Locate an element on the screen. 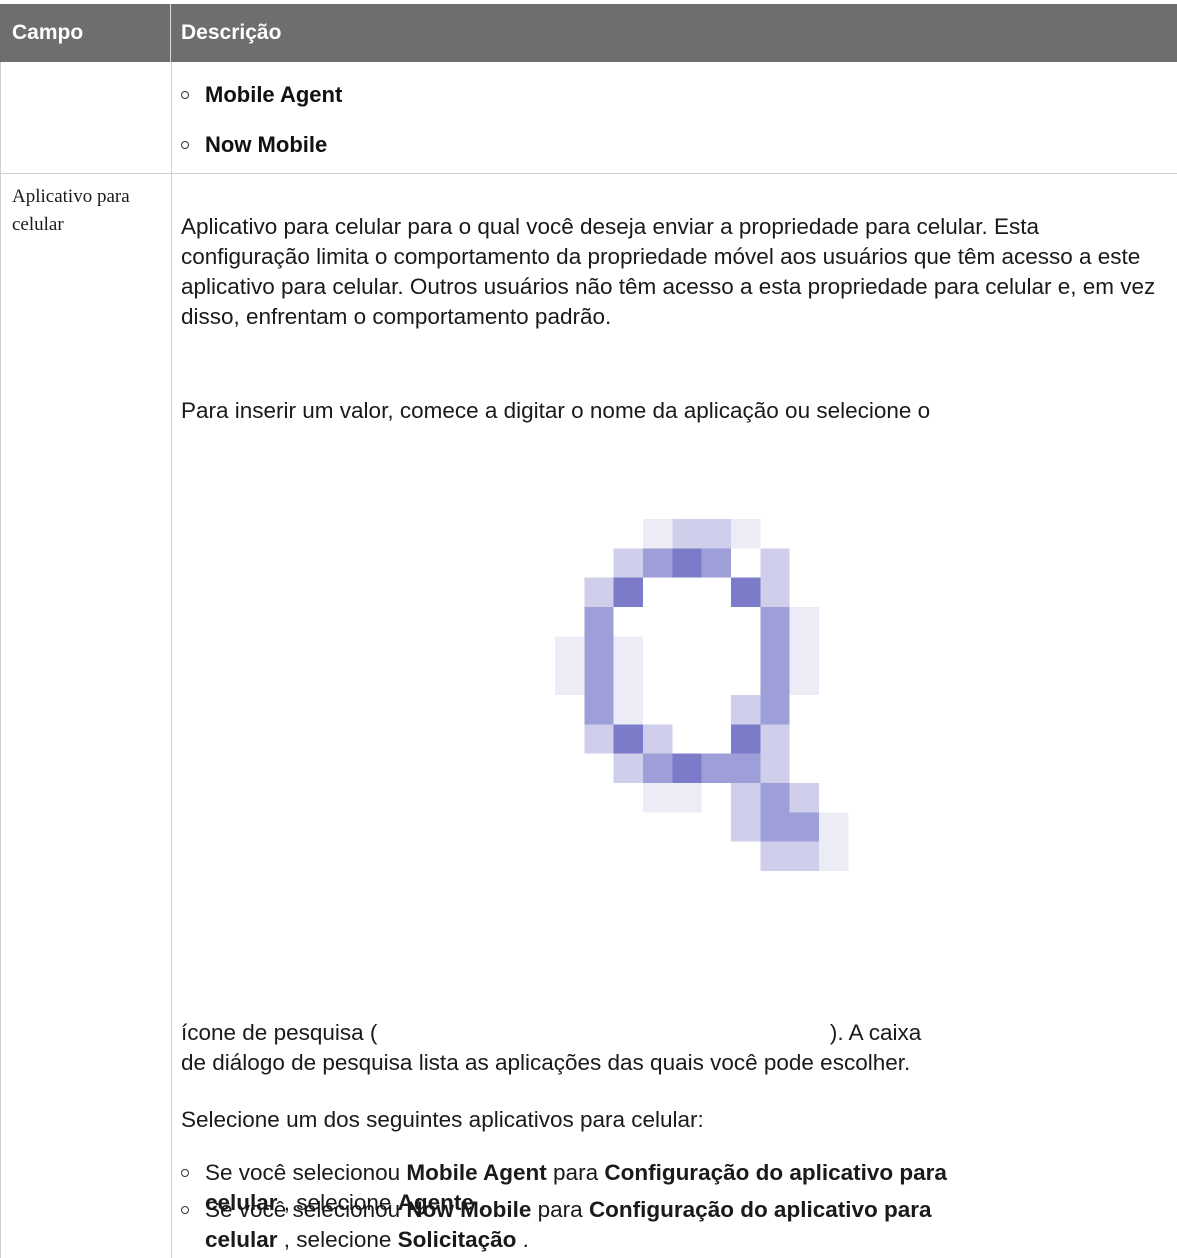  list-item-label: Now Mobile is located at coordinates (266, 144).